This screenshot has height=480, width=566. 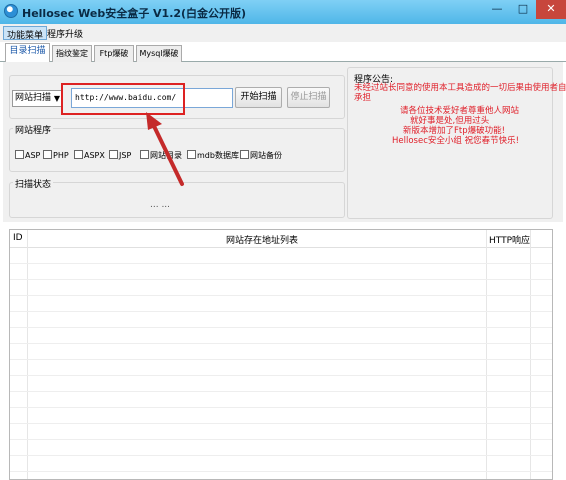 I want to click on checkbox-label: JSP, so click(x=125, y=155).